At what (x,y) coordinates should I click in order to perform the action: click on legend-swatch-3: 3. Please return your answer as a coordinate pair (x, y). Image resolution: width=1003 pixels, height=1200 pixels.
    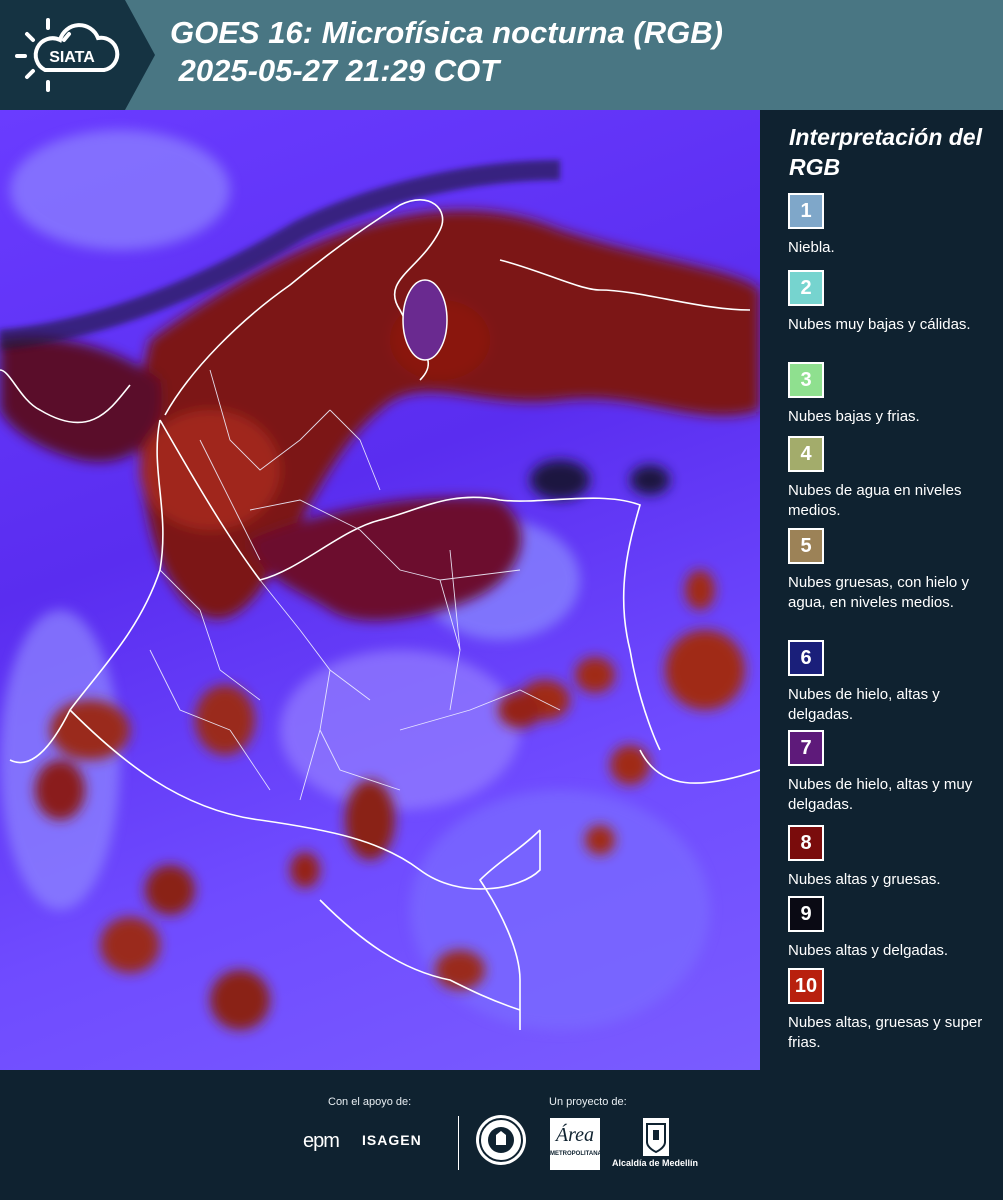
    Looking at the image, I should click on (806, 380).